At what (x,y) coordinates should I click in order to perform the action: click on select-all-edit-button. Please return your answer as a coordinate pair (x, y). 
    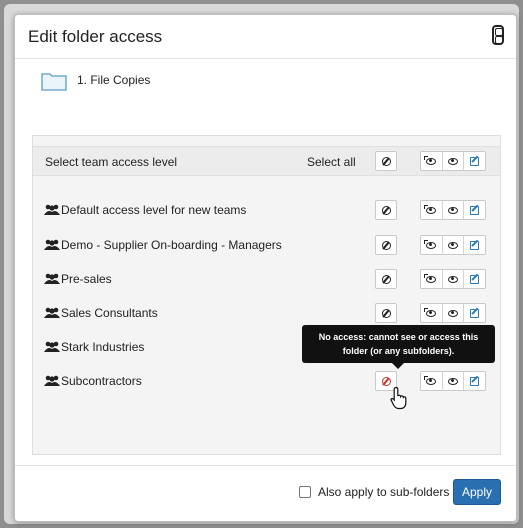
    Looking at the image, I should click on (474, 161).